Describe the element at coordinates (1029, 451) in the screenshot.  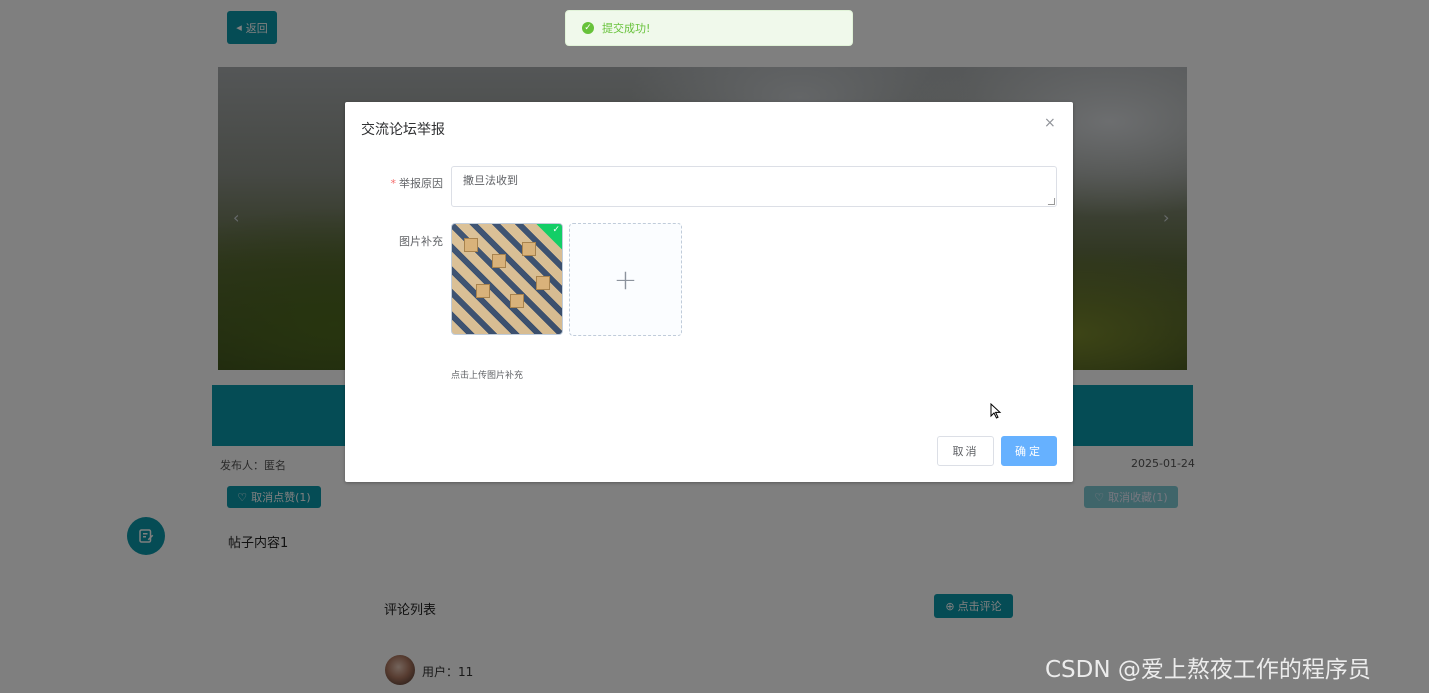
I see `confirm-button: 确定` at that location.